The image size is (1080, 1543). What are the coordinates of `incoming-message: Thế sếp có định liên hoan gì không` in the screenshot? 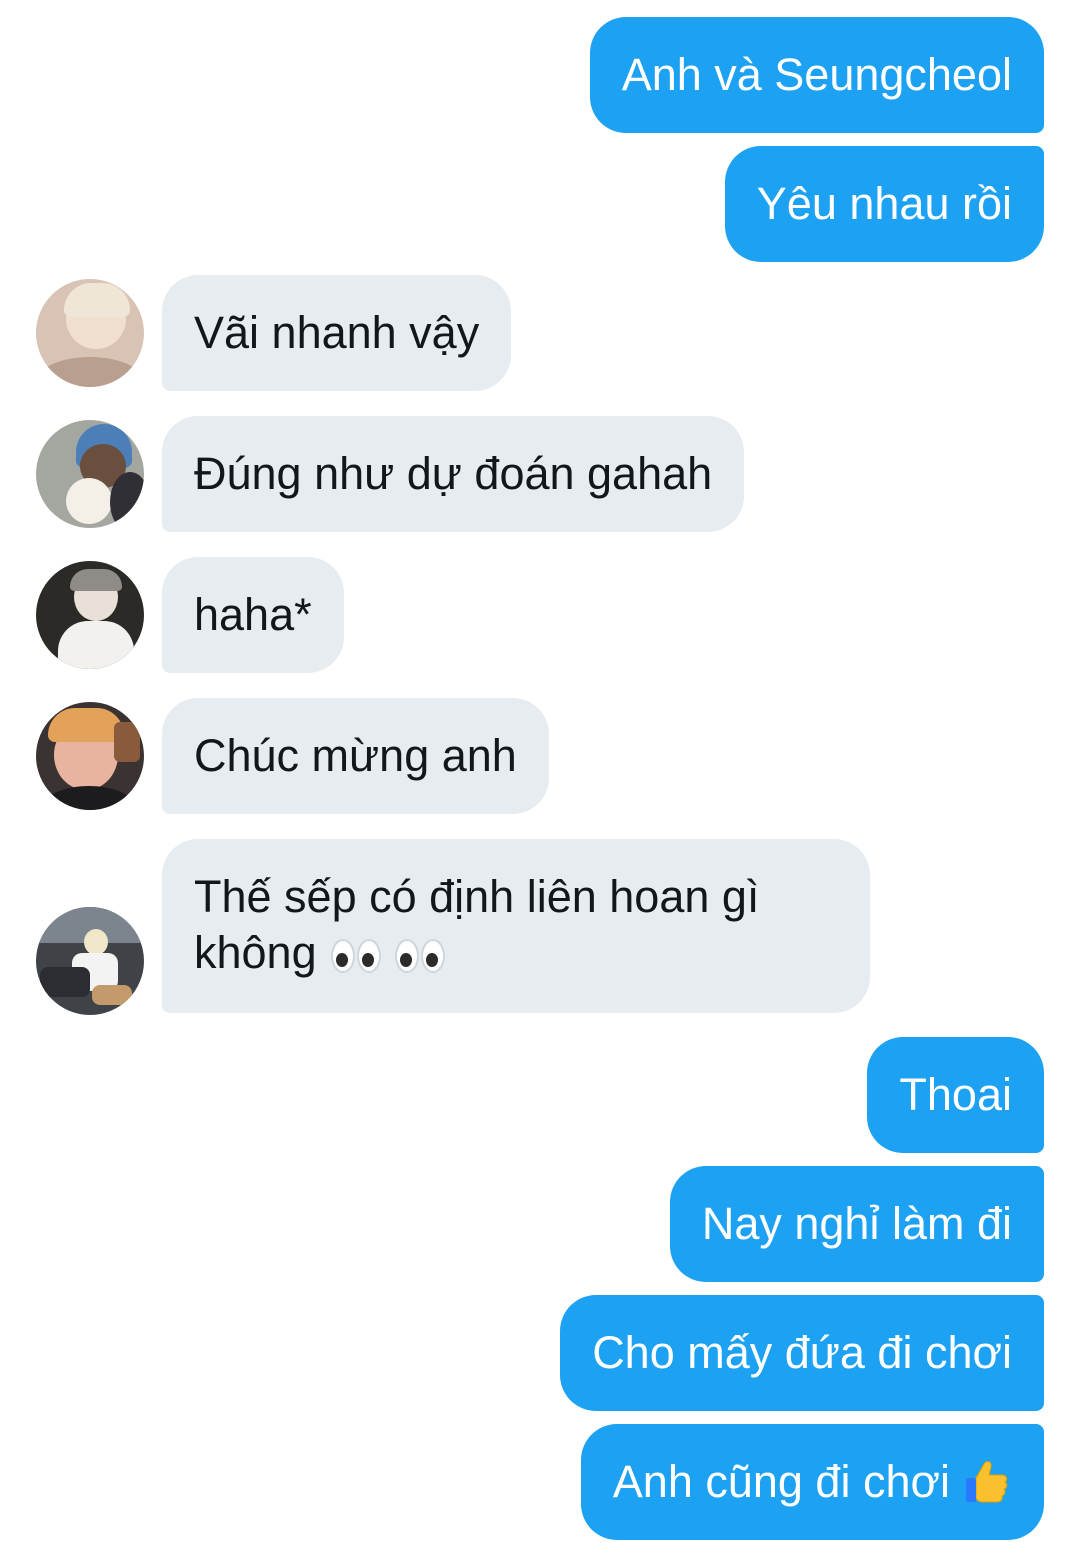 It's located at (516, 926).